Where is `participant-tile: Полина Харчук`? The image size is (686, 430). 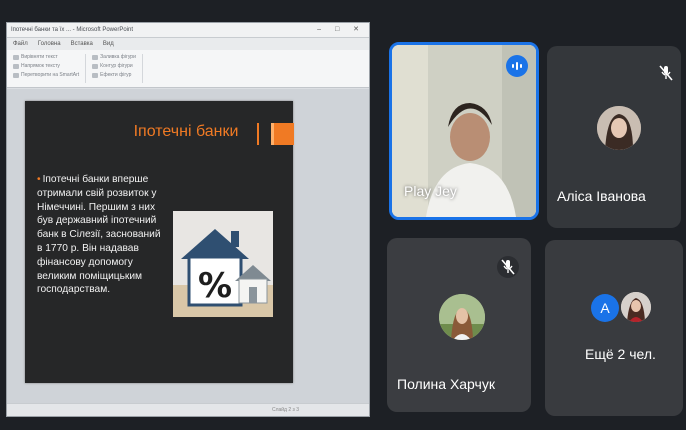 participant-tile: Полина Харчук is located at coordinates (459, 325).